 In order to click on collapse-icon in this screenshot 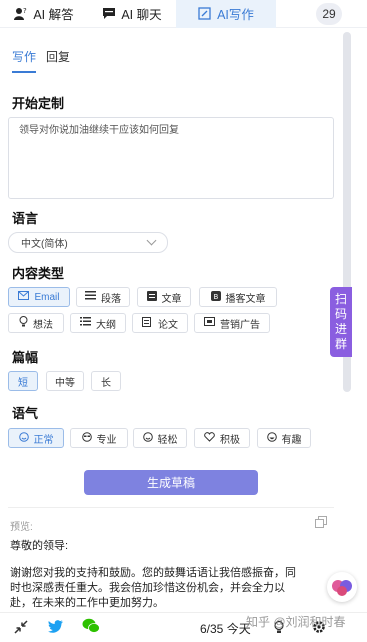, I will do `click(23, 629)`.